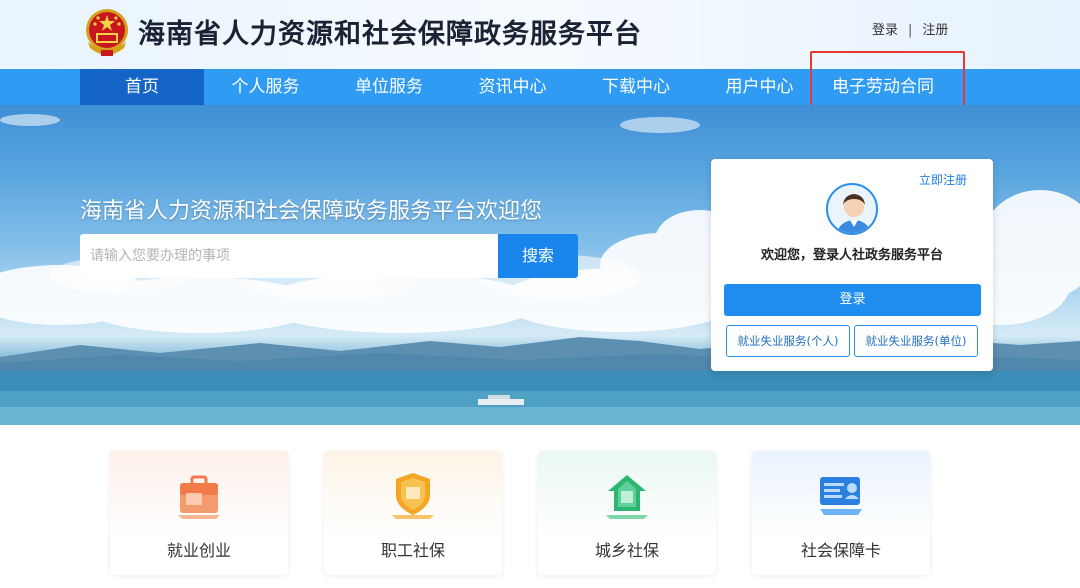 The image size is (1080, 588). I want to click on service-tile-rural-insurance: 城乡社保, so click(627, 513).